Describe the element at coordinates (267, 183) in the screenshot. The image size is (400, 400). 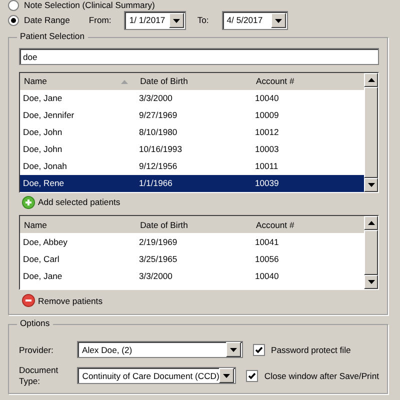
I see `table-cell-text: 10039` at that location.